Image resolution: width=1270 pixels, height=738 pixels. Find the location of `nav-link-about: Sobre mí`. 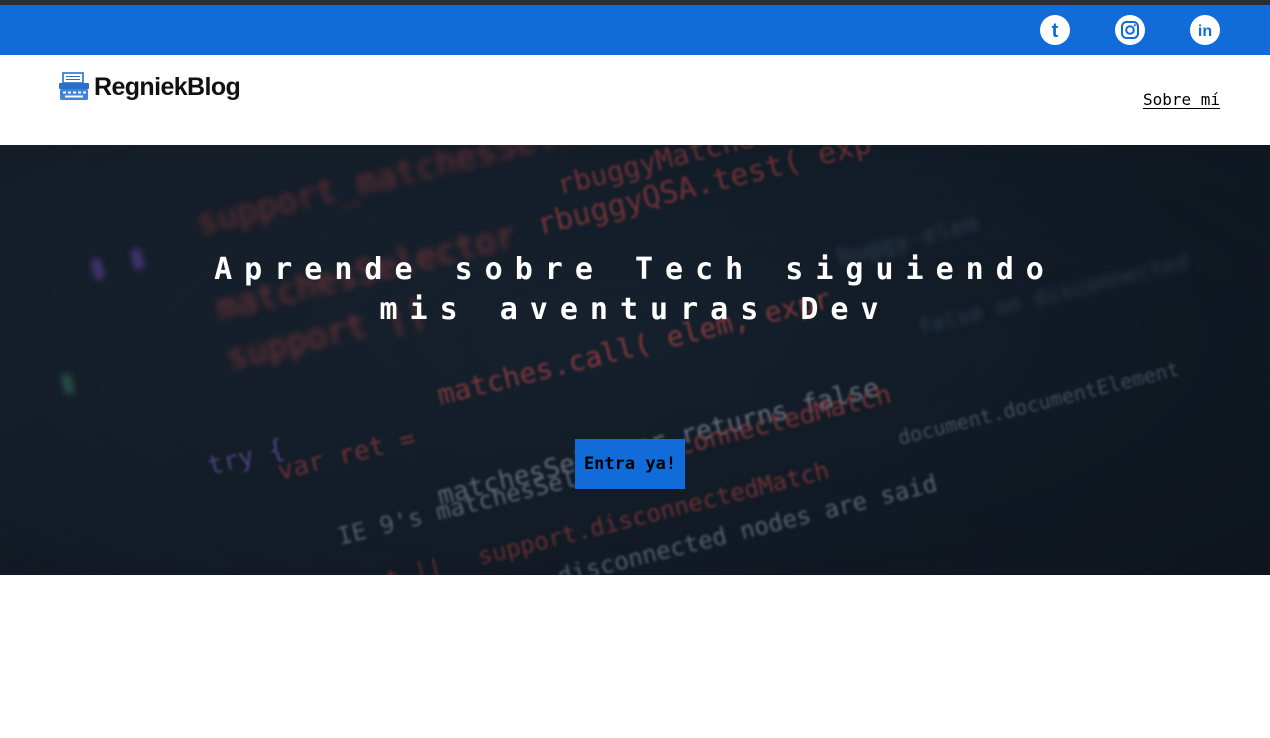

nav-link-about: Sobre mí is located at coordinates (1181, 99).